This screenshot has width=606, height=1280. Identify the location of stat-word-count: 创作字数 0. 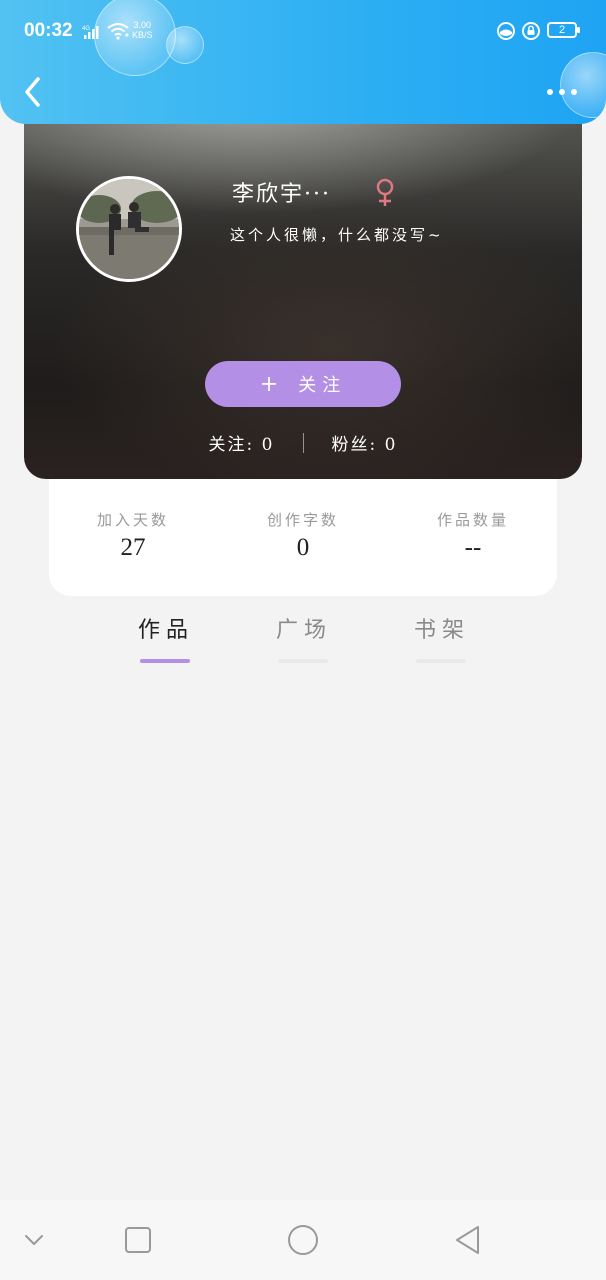
(303, 535).